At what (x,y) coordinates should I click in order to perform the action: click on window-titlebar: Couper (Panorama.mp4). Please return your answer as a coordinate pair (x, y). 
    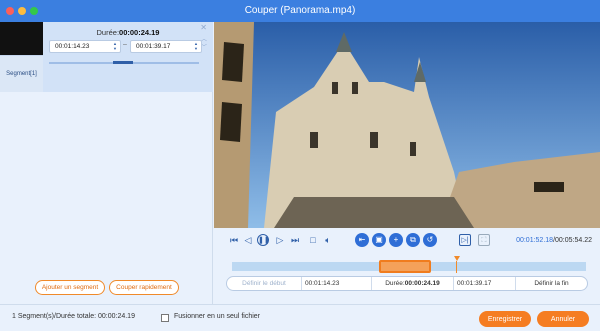
    Looking at the image, I should click on (300, 11).